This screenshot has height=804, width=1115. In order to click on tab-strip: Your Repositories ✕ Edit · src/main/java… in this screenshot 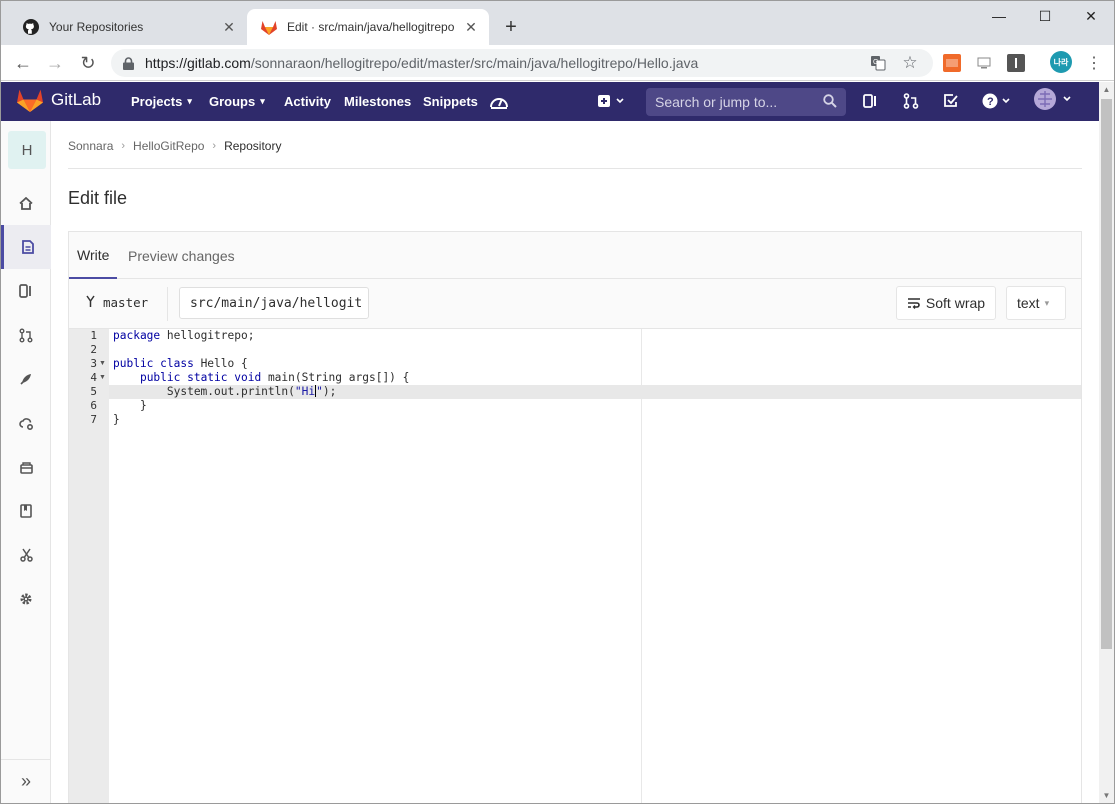, I will do `click(557, 23)`.